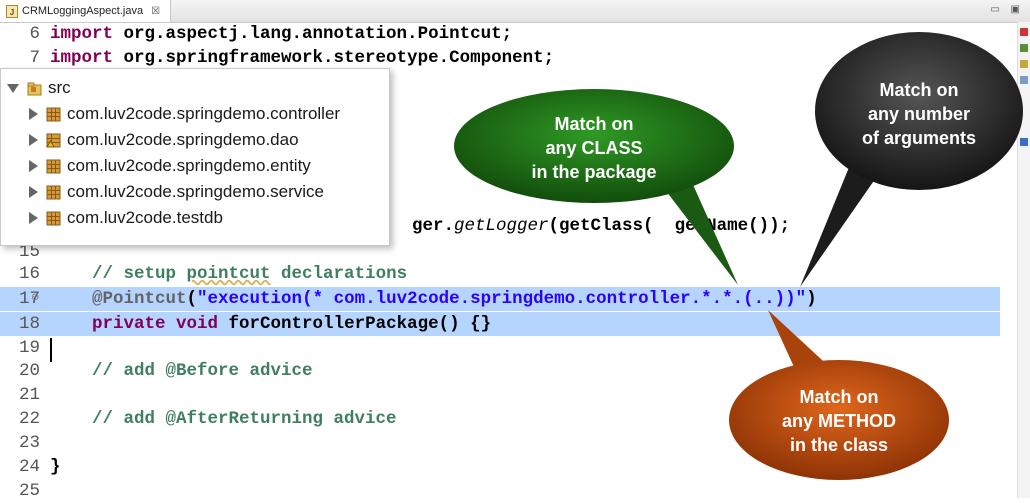 The width and height of the screenshot is (1030, 503). I want to click on line-number: 7, so click(34, 58).